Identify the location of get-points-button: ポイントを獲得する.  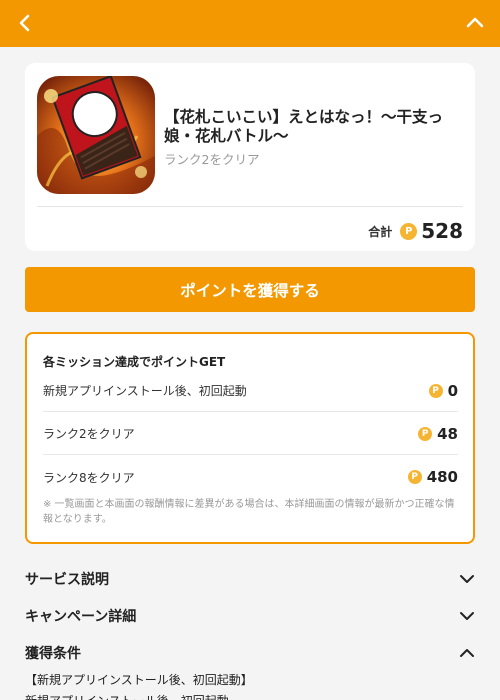
(250, 289).